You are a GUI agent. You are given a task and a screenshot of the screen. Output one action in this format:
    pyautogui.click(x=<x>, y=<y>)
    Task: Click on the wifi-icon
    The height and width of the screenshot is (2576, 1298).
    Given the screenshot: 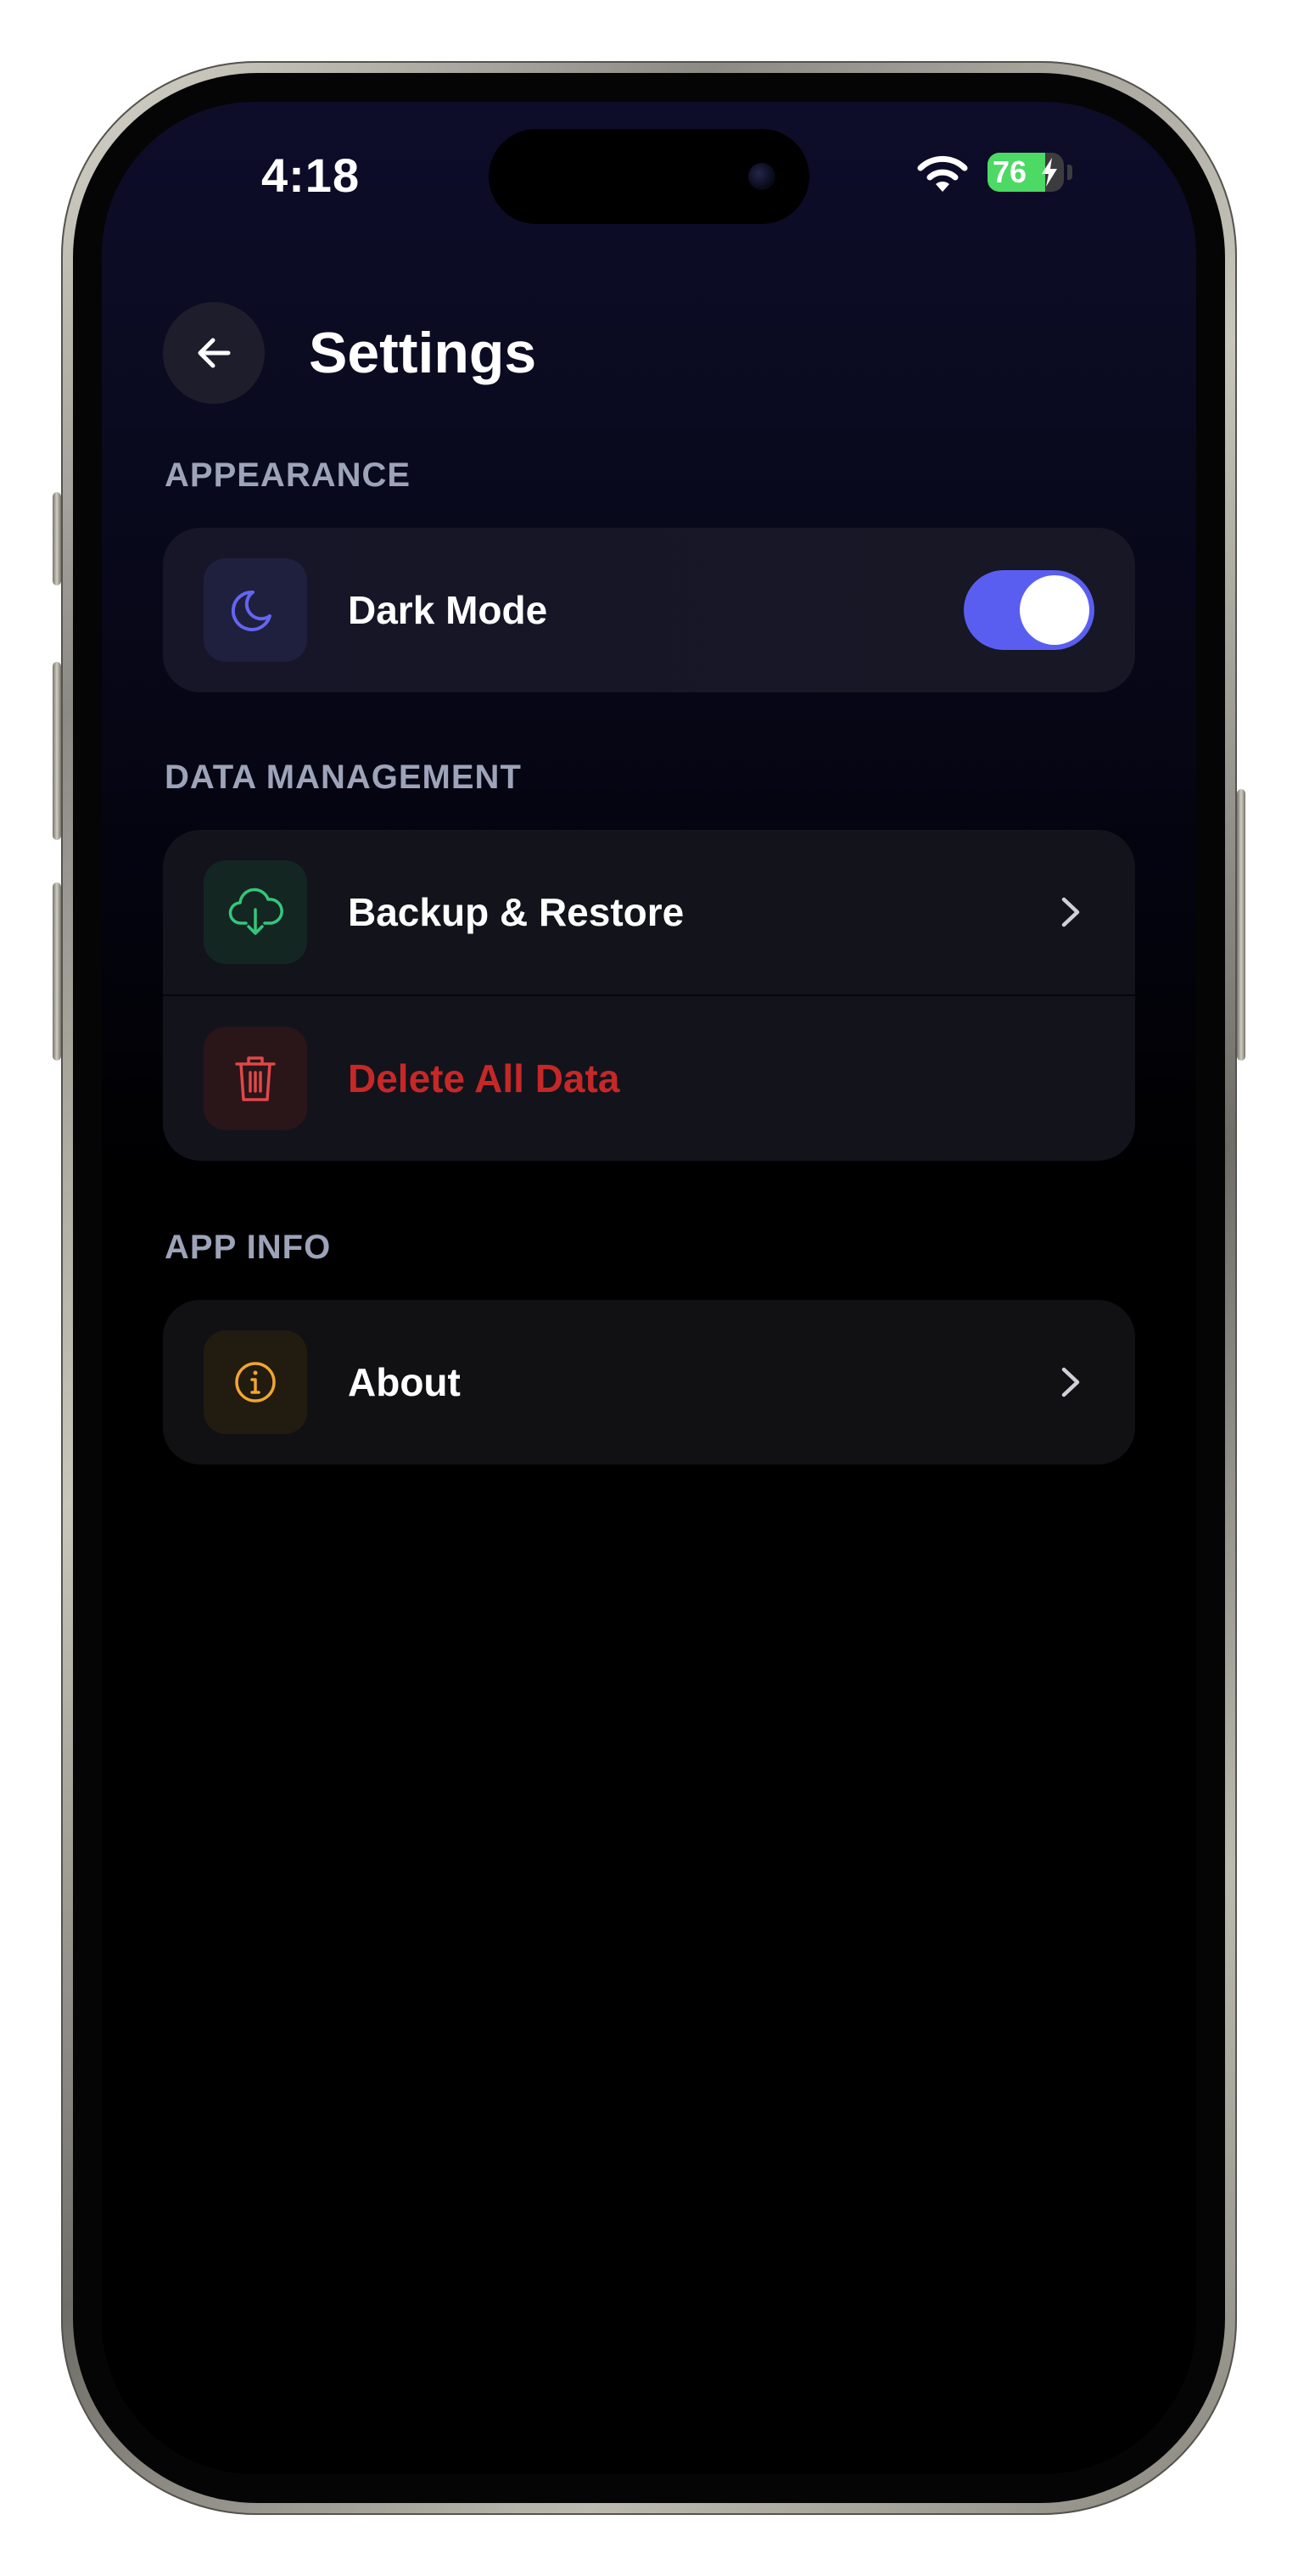 What is the action you would take?
    pyautogui.click(x=942, y=173)
    